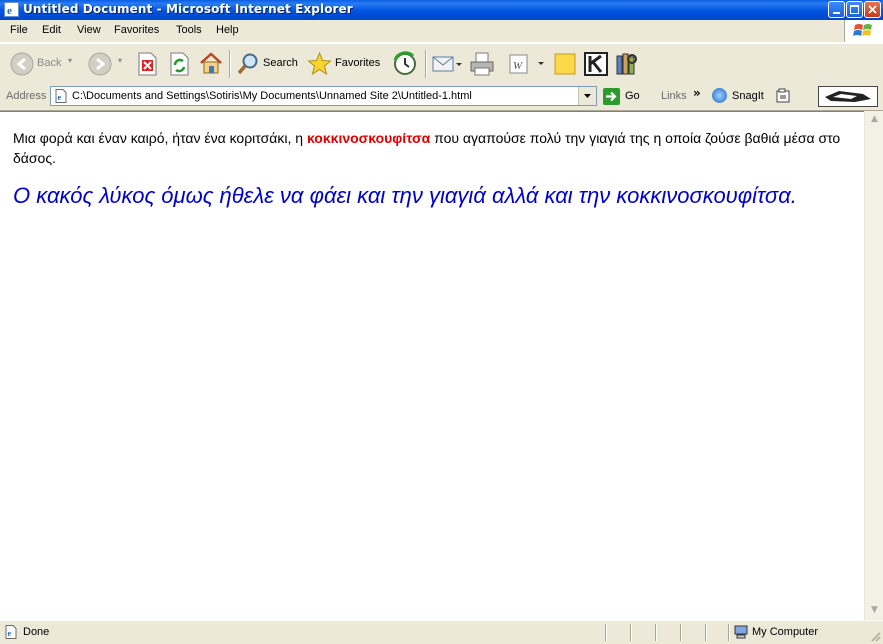 This screenshot has height=644, width=883. I want to click on go-label: Go, so click(632, 96).